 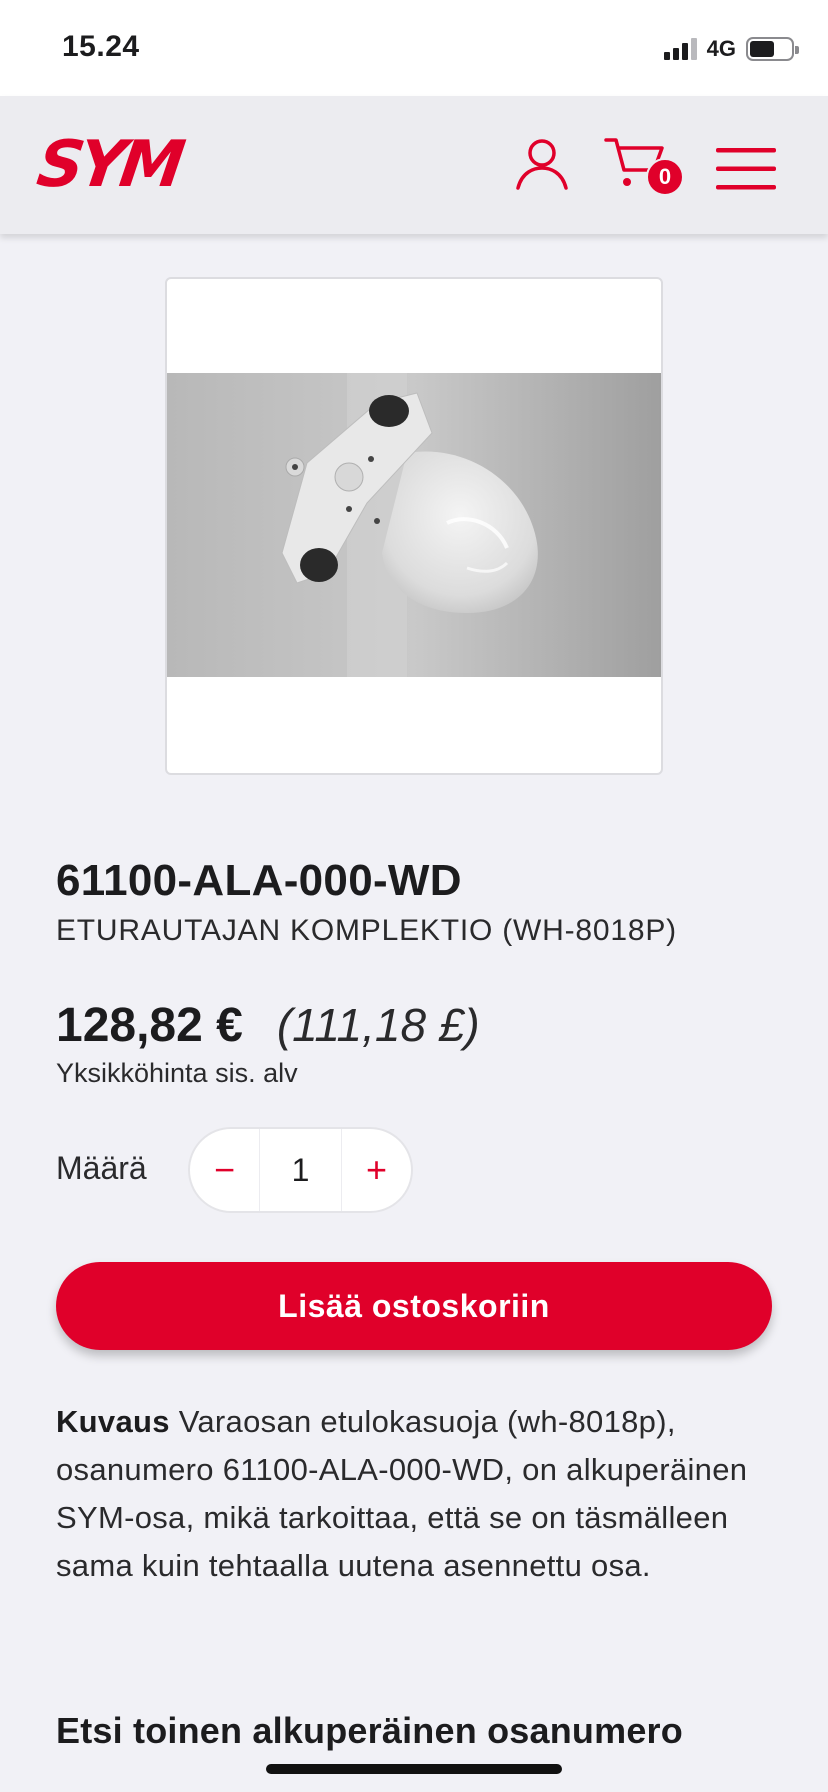 I want to click on search-heading: Etsi toinen alkuperäinen osanumero, so click(x=369, y=1730).